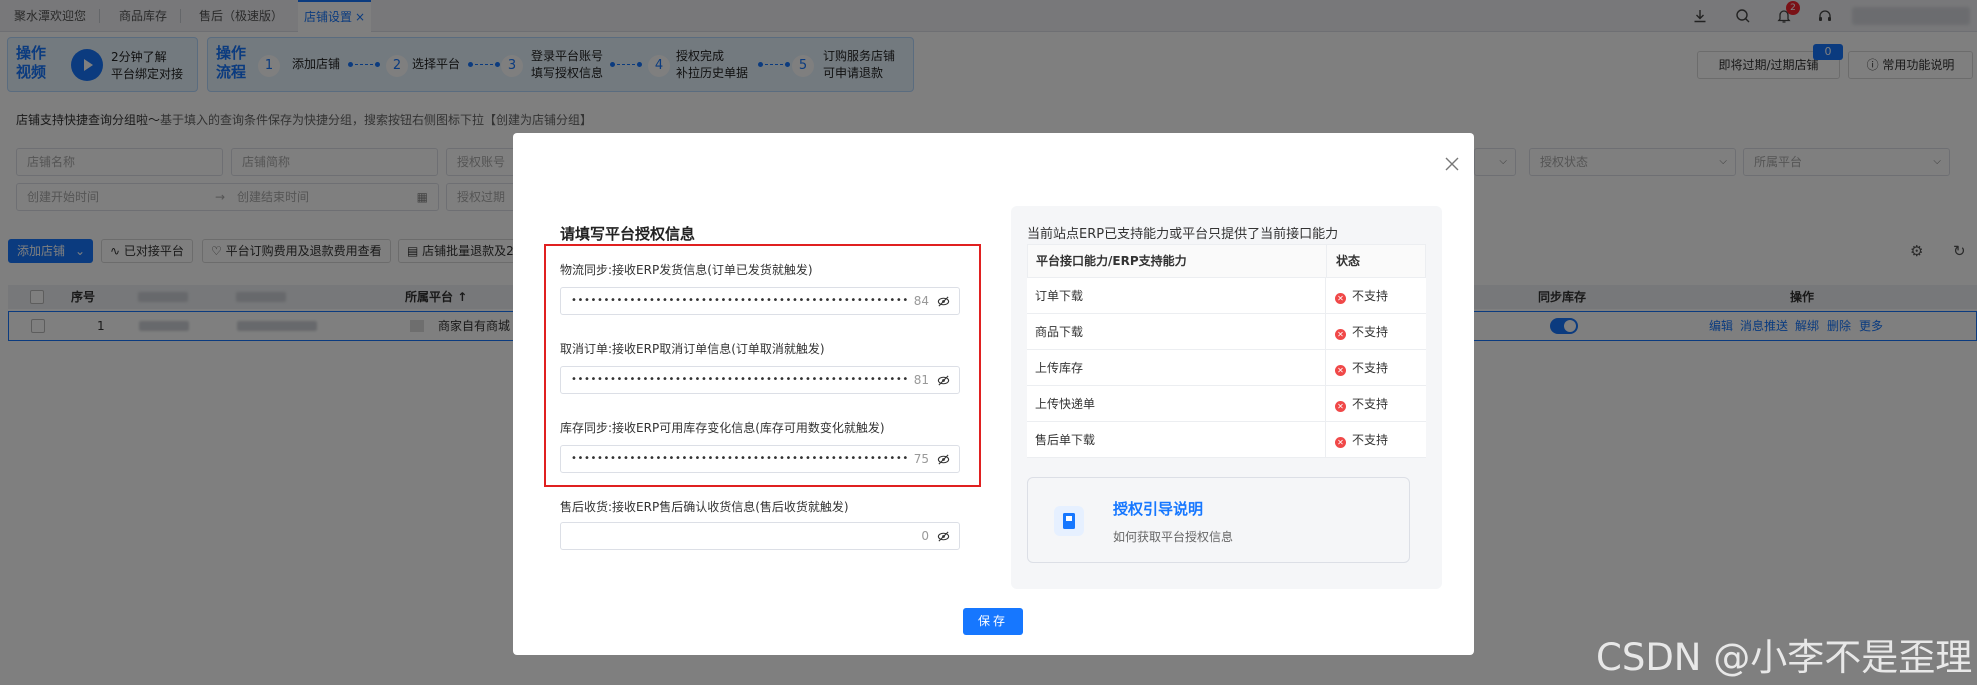 The image size is (1977, 685). I want to click on capability-panel-title: 当前站点ERP已支持能力或平台只提供了当前接口能力, so click(1183, 234).